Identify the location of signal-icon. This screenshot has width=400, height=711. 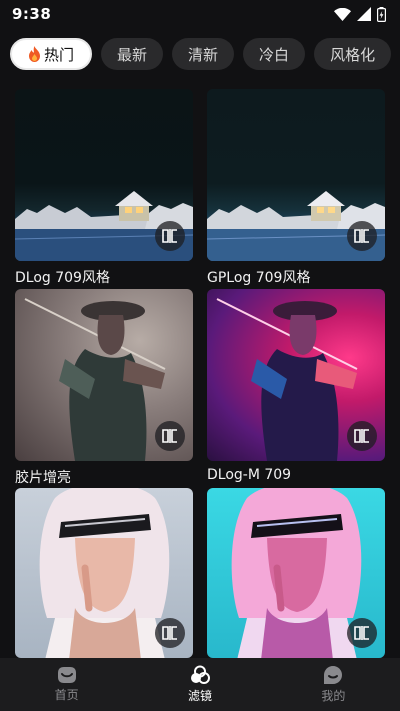
(364, 14).